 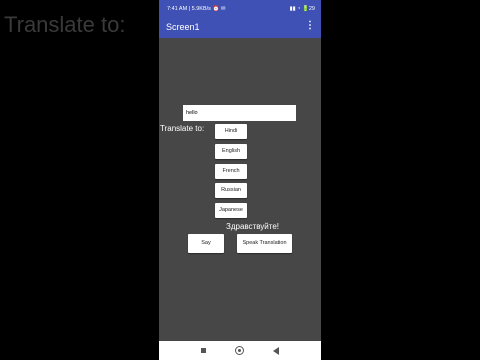 I want to click on overflow-menu-icon: ⋮, so click(x=310, y=26).